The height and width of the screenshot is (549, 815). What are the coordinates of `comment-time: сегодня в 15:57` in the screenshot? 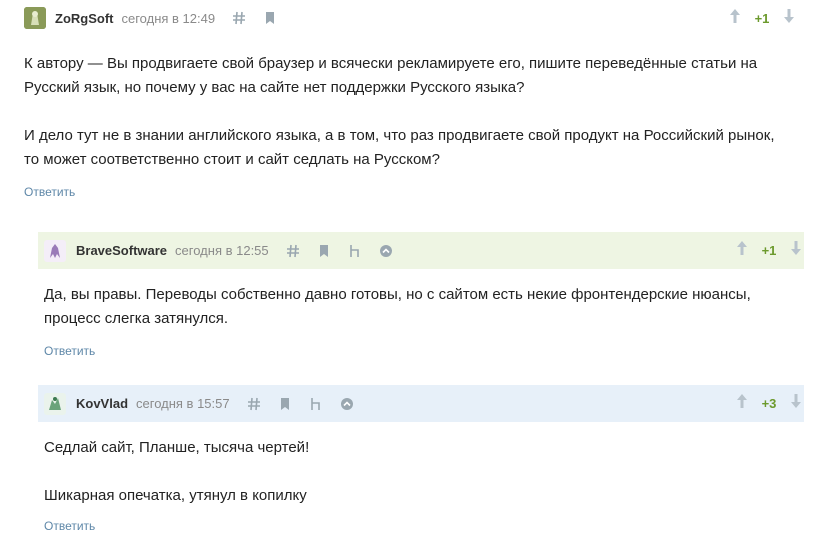 It's located at (183, 403).